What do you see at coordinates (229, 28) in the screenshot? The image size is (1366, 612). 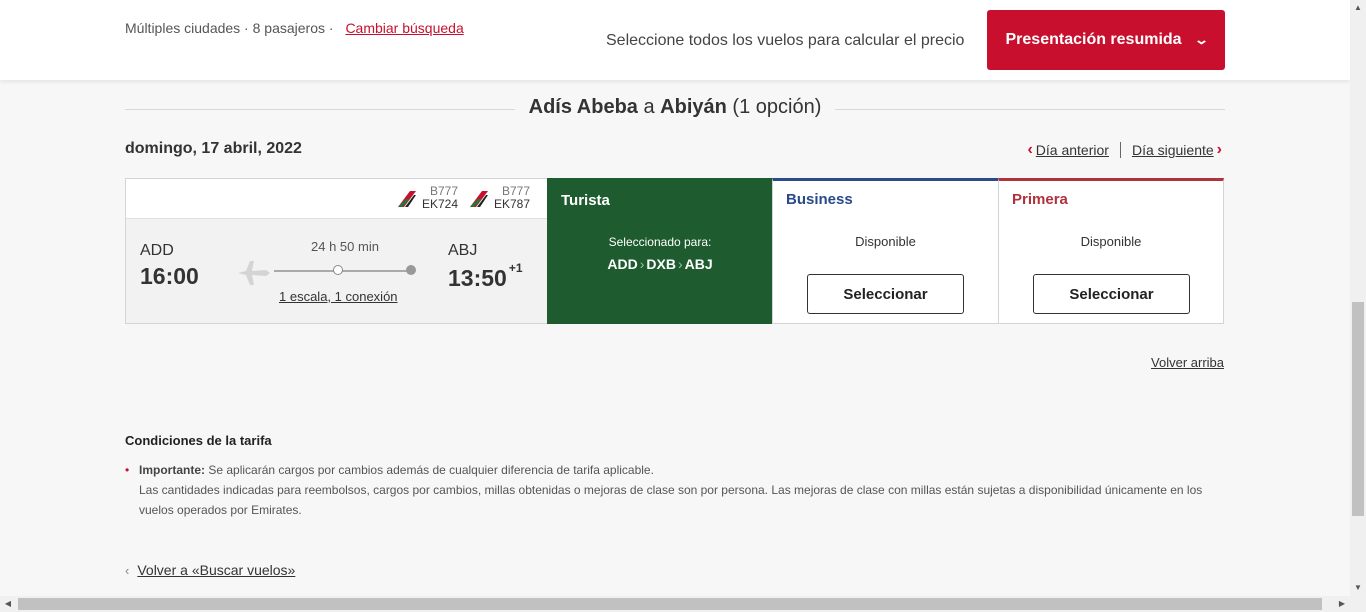 I see `search-info: Múltiples ciudades · 8 pasajeros ·` at bounding box center [229, 28].